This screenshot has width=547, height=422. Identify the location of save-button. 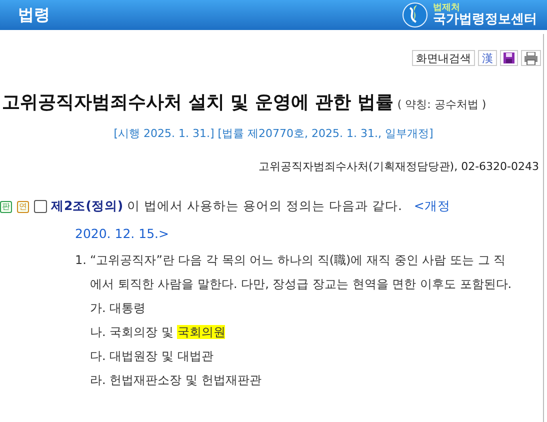
(509, 58).